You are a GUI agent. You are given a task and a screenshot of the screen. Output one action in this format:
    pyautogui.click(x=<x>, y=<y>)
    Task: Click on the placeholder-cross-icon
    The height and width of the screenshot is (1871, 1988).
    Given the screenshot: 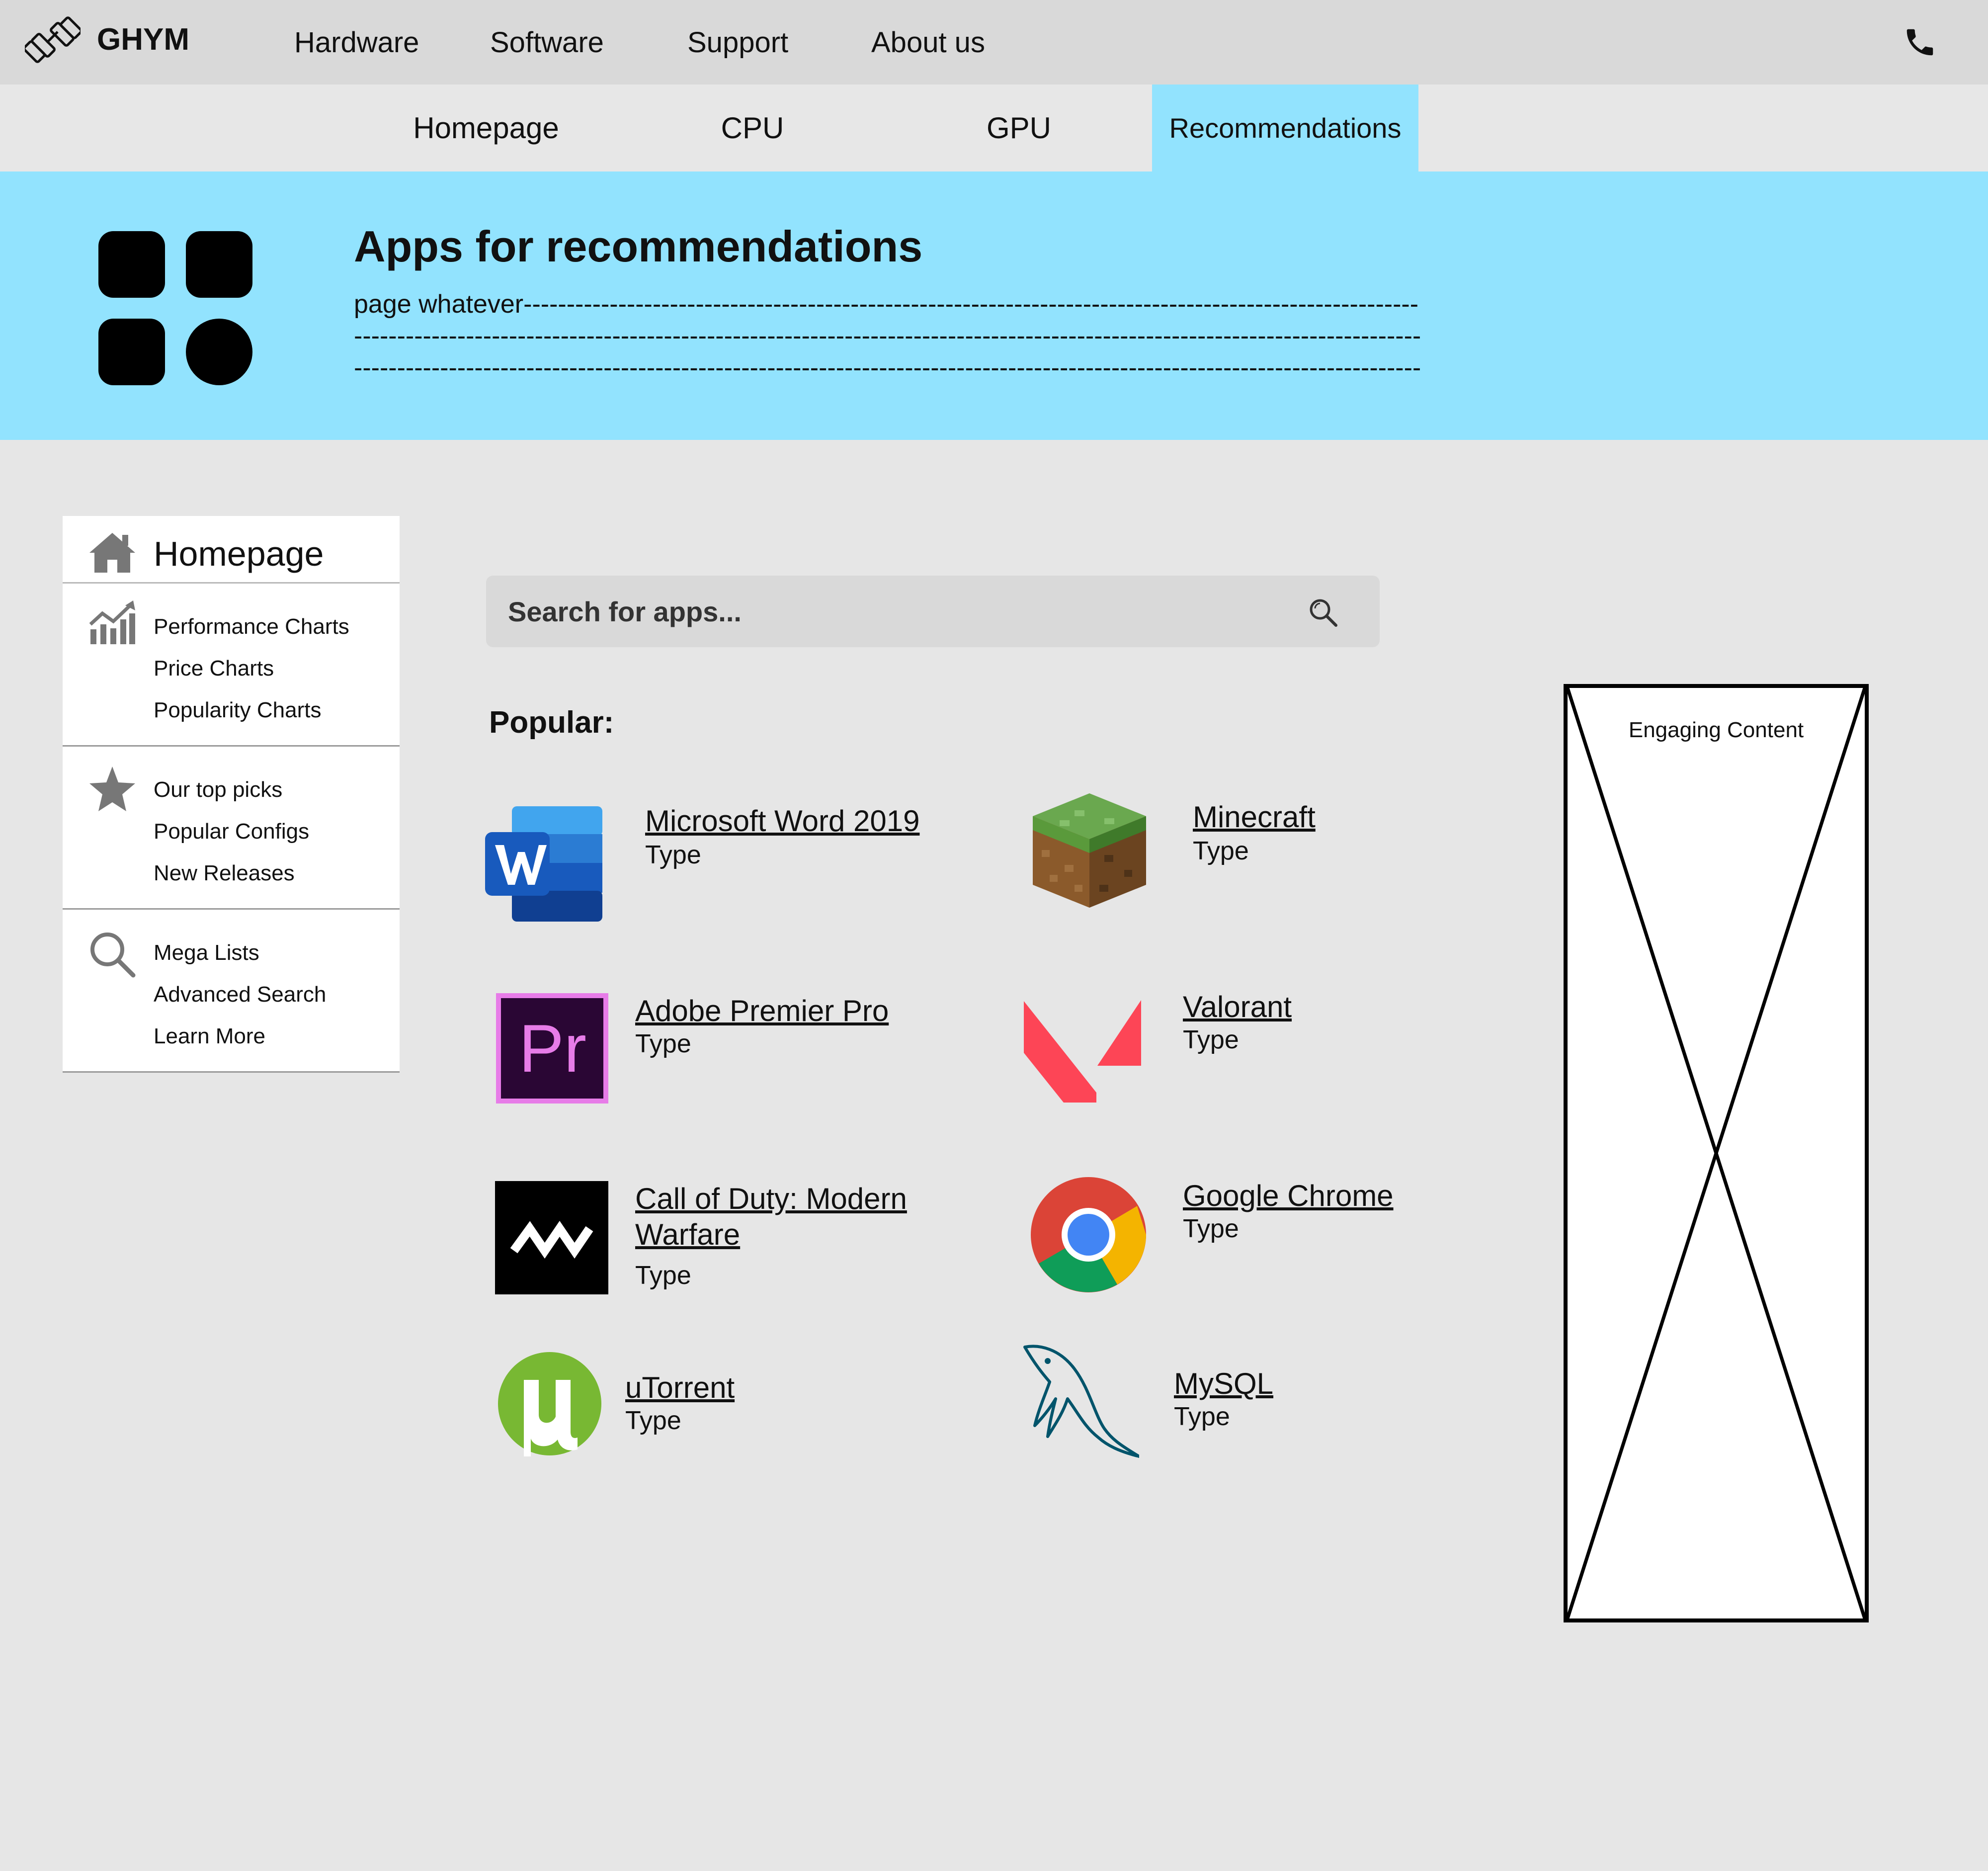 What is the action you would take?
    pyautogui.click(x=1716, y=1153)
    